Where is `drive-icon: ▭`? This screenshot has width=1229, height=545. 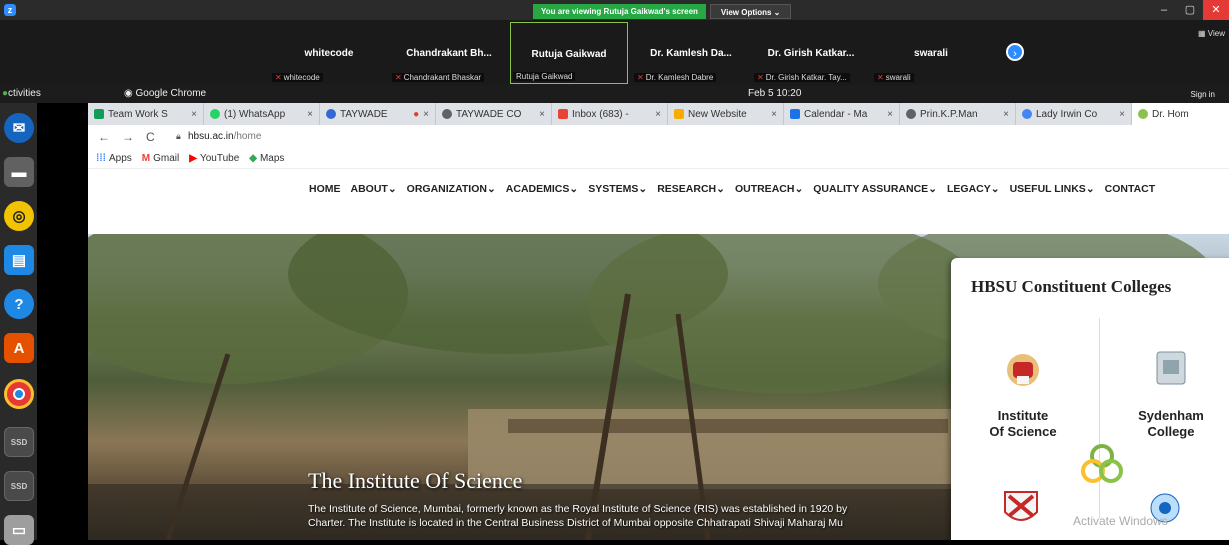
drive-icon: ▭ is located at coordinates (19, 530).